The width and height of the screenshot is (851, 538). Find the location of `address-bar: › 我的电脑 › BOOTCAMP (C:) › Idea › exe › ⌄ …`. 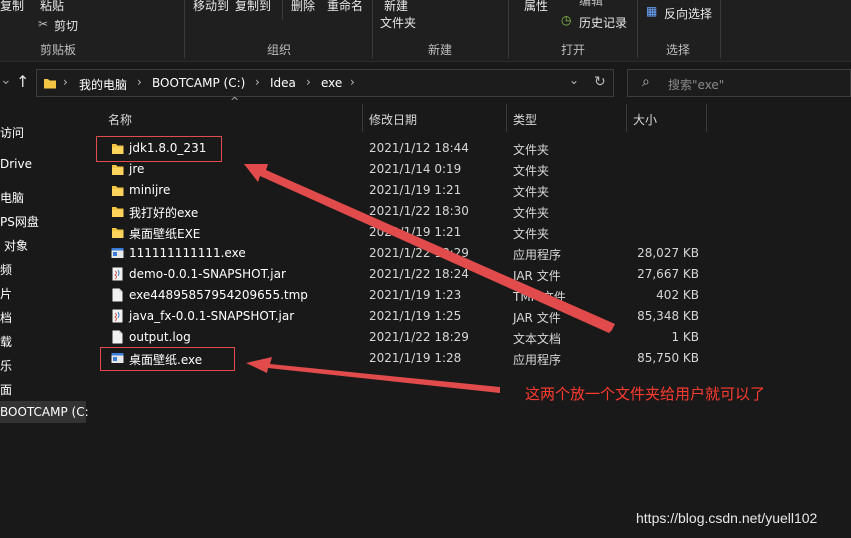

address-bar: › 我的电脑 › BOOTCAMP (C:) › Idea › exe › ⌄ … is located at coordinates (325, 83).